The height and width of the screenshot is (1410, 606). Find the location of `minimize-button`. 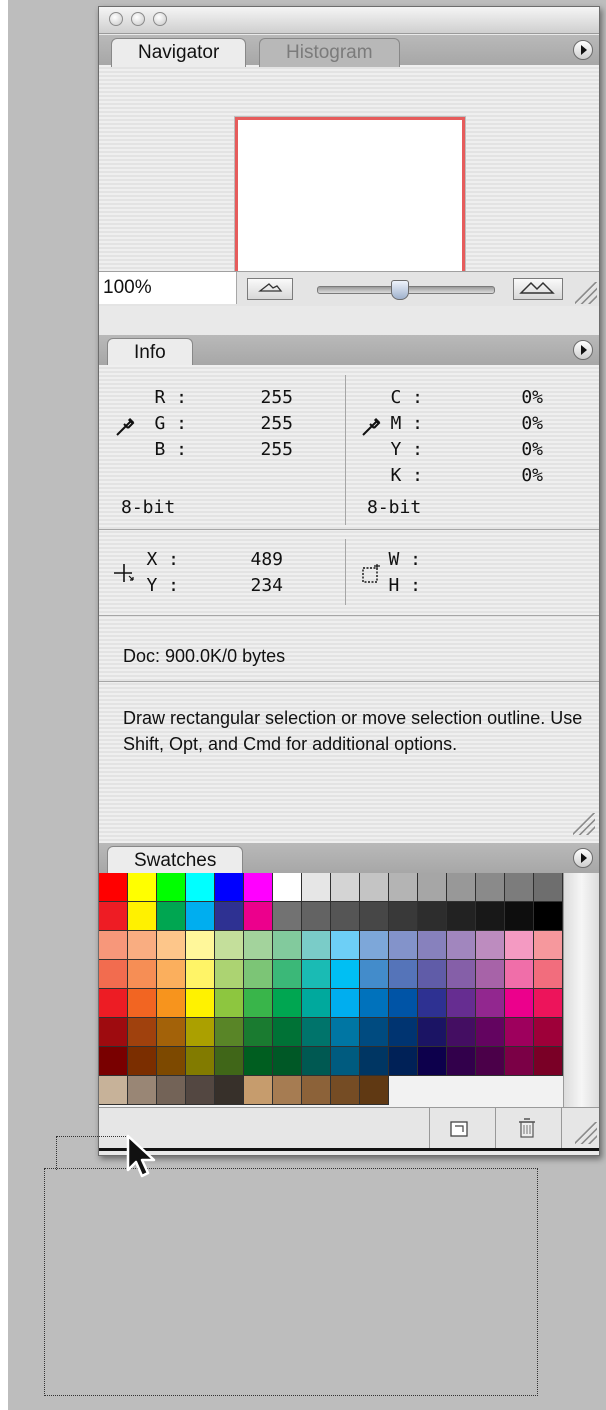

minimize-button is located at coordinates (138, 19).